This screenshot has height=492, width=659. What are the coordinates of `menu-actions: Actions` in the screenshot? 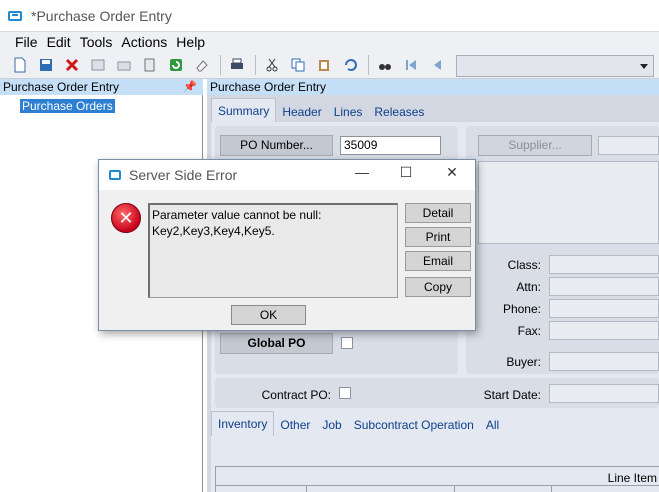 It's located at (144, 42).